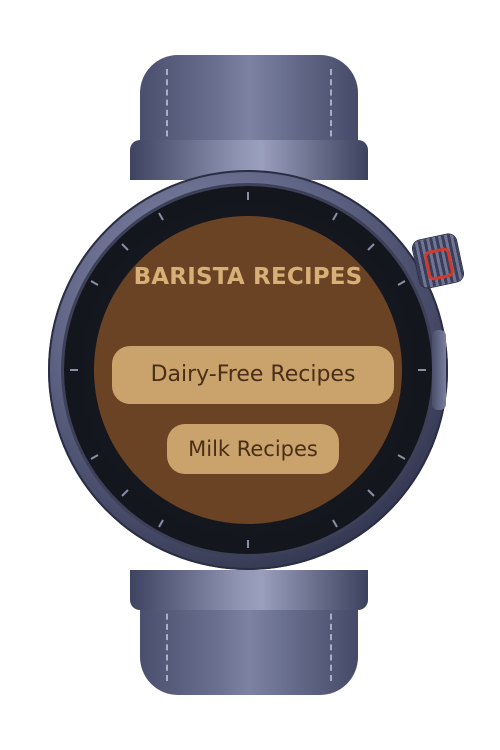 This screenshot has width=500, height=750. What do you see at coordinates (248, 277) in the screenshot?
I see `app-title: BARISTA RECIPES` at bounding box center [248, 277].